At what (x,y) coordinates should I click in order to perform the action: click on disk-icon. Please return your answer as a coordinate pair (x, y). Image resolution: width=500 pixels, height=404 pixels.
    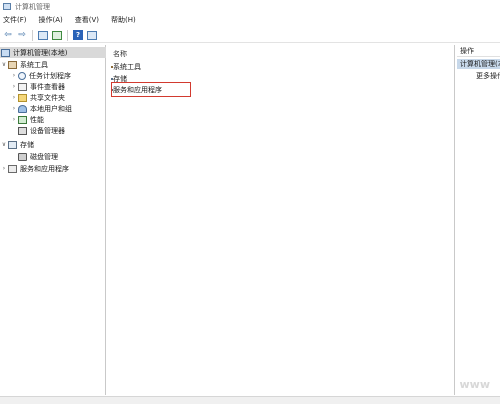
    Looking at the image, I should click on (22, 156).